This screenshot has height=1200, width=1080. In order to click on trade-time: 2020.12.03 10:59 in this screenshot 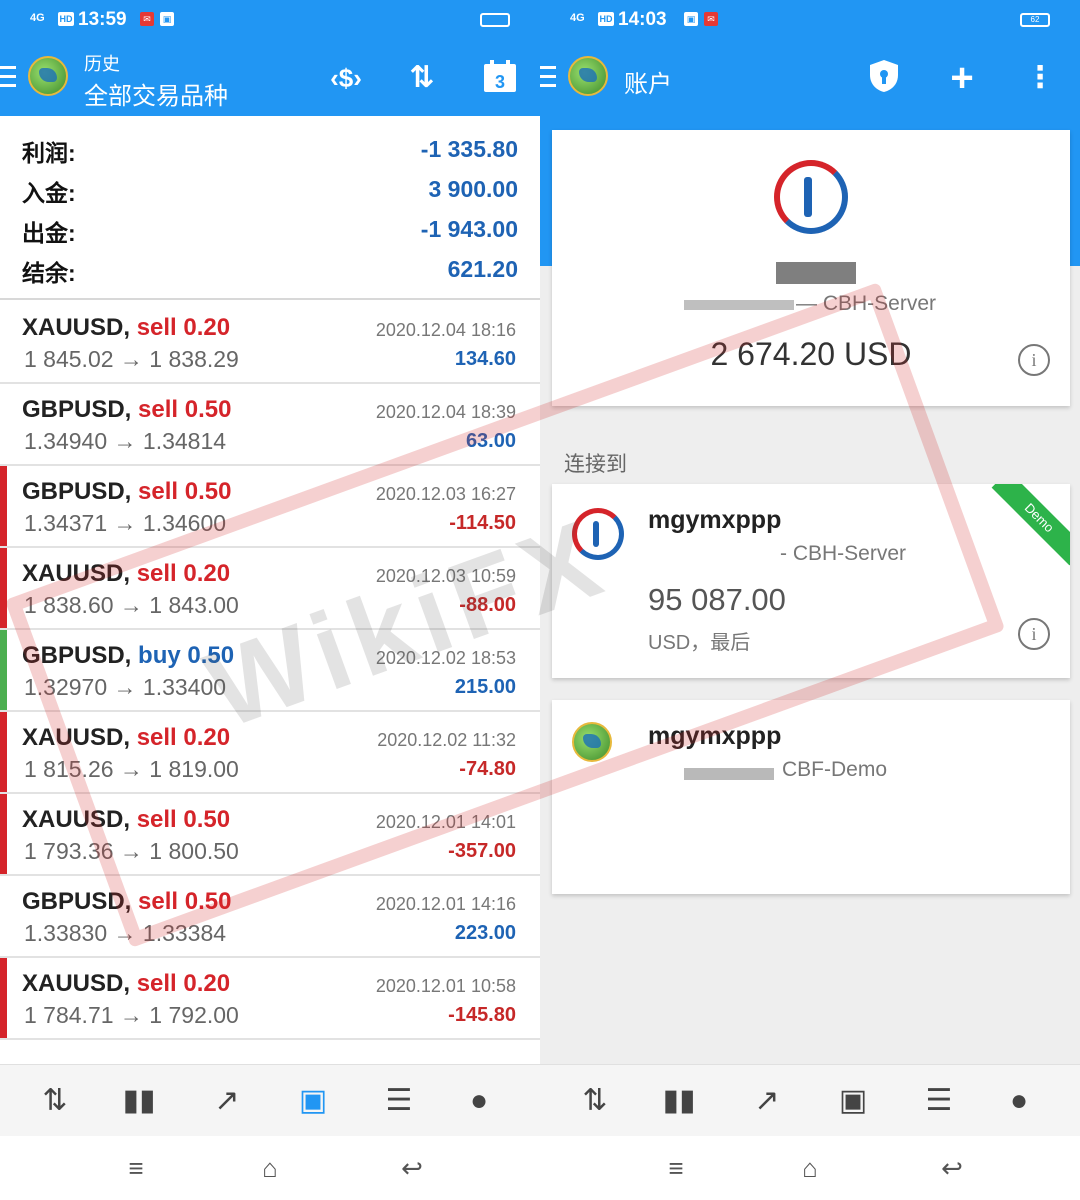, I will do `click(445, 576)`.